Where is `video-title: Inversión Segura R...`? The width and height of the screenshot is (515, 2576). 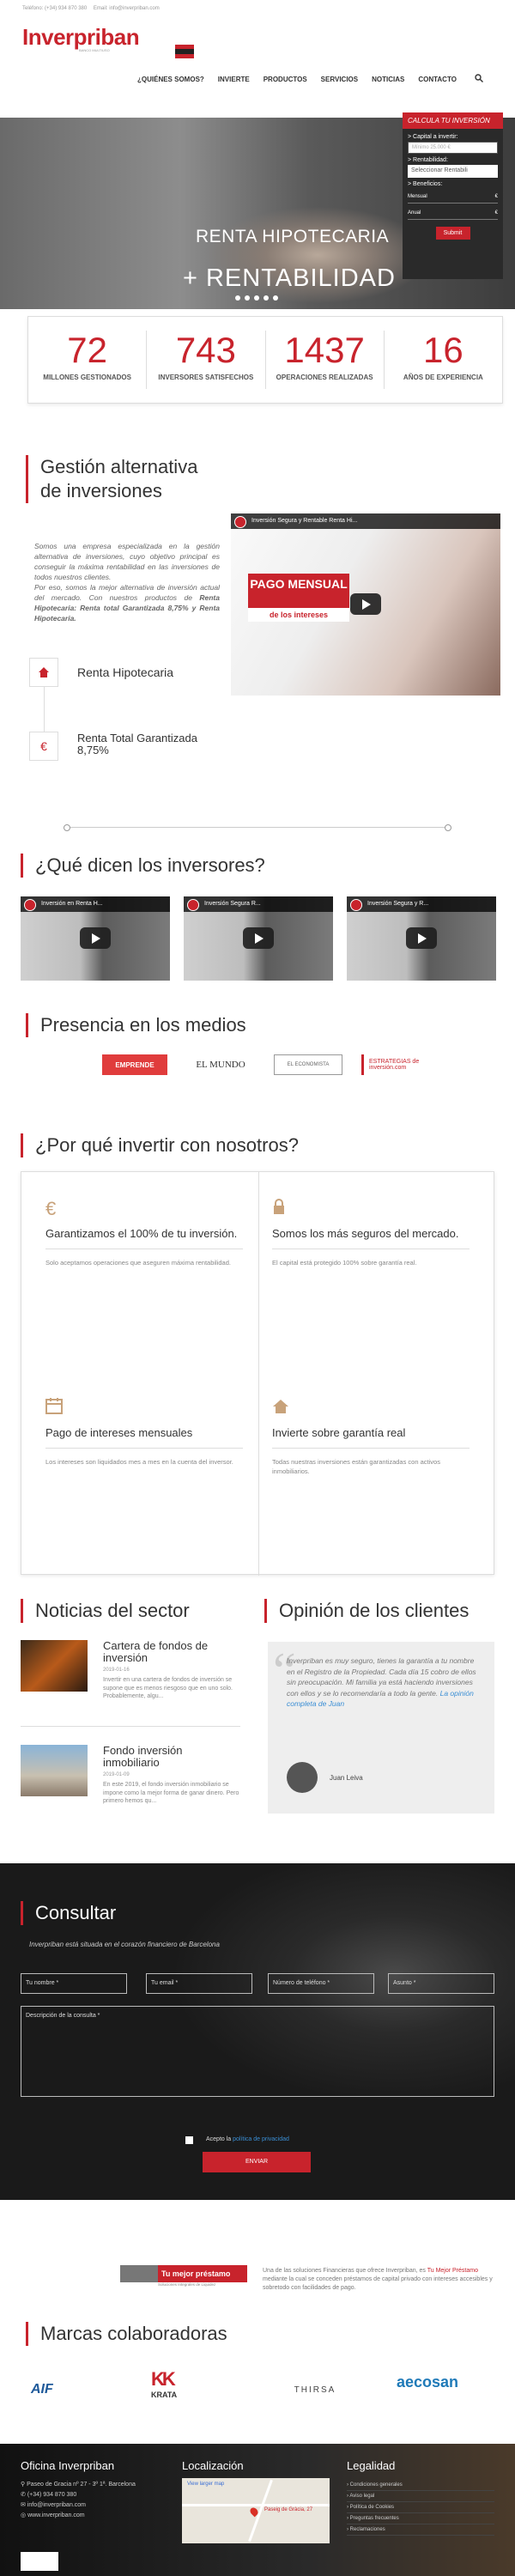
video-title: Inversión Segura R... is located at coordinates (258, 904).